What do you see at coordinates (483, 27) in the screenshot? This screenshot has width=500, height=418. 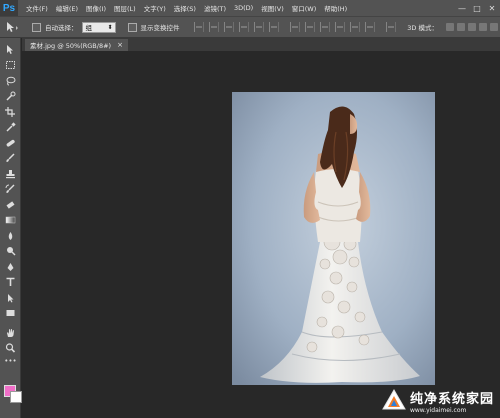 I see `3d-slide-icon` at bounding box center [483, 27].